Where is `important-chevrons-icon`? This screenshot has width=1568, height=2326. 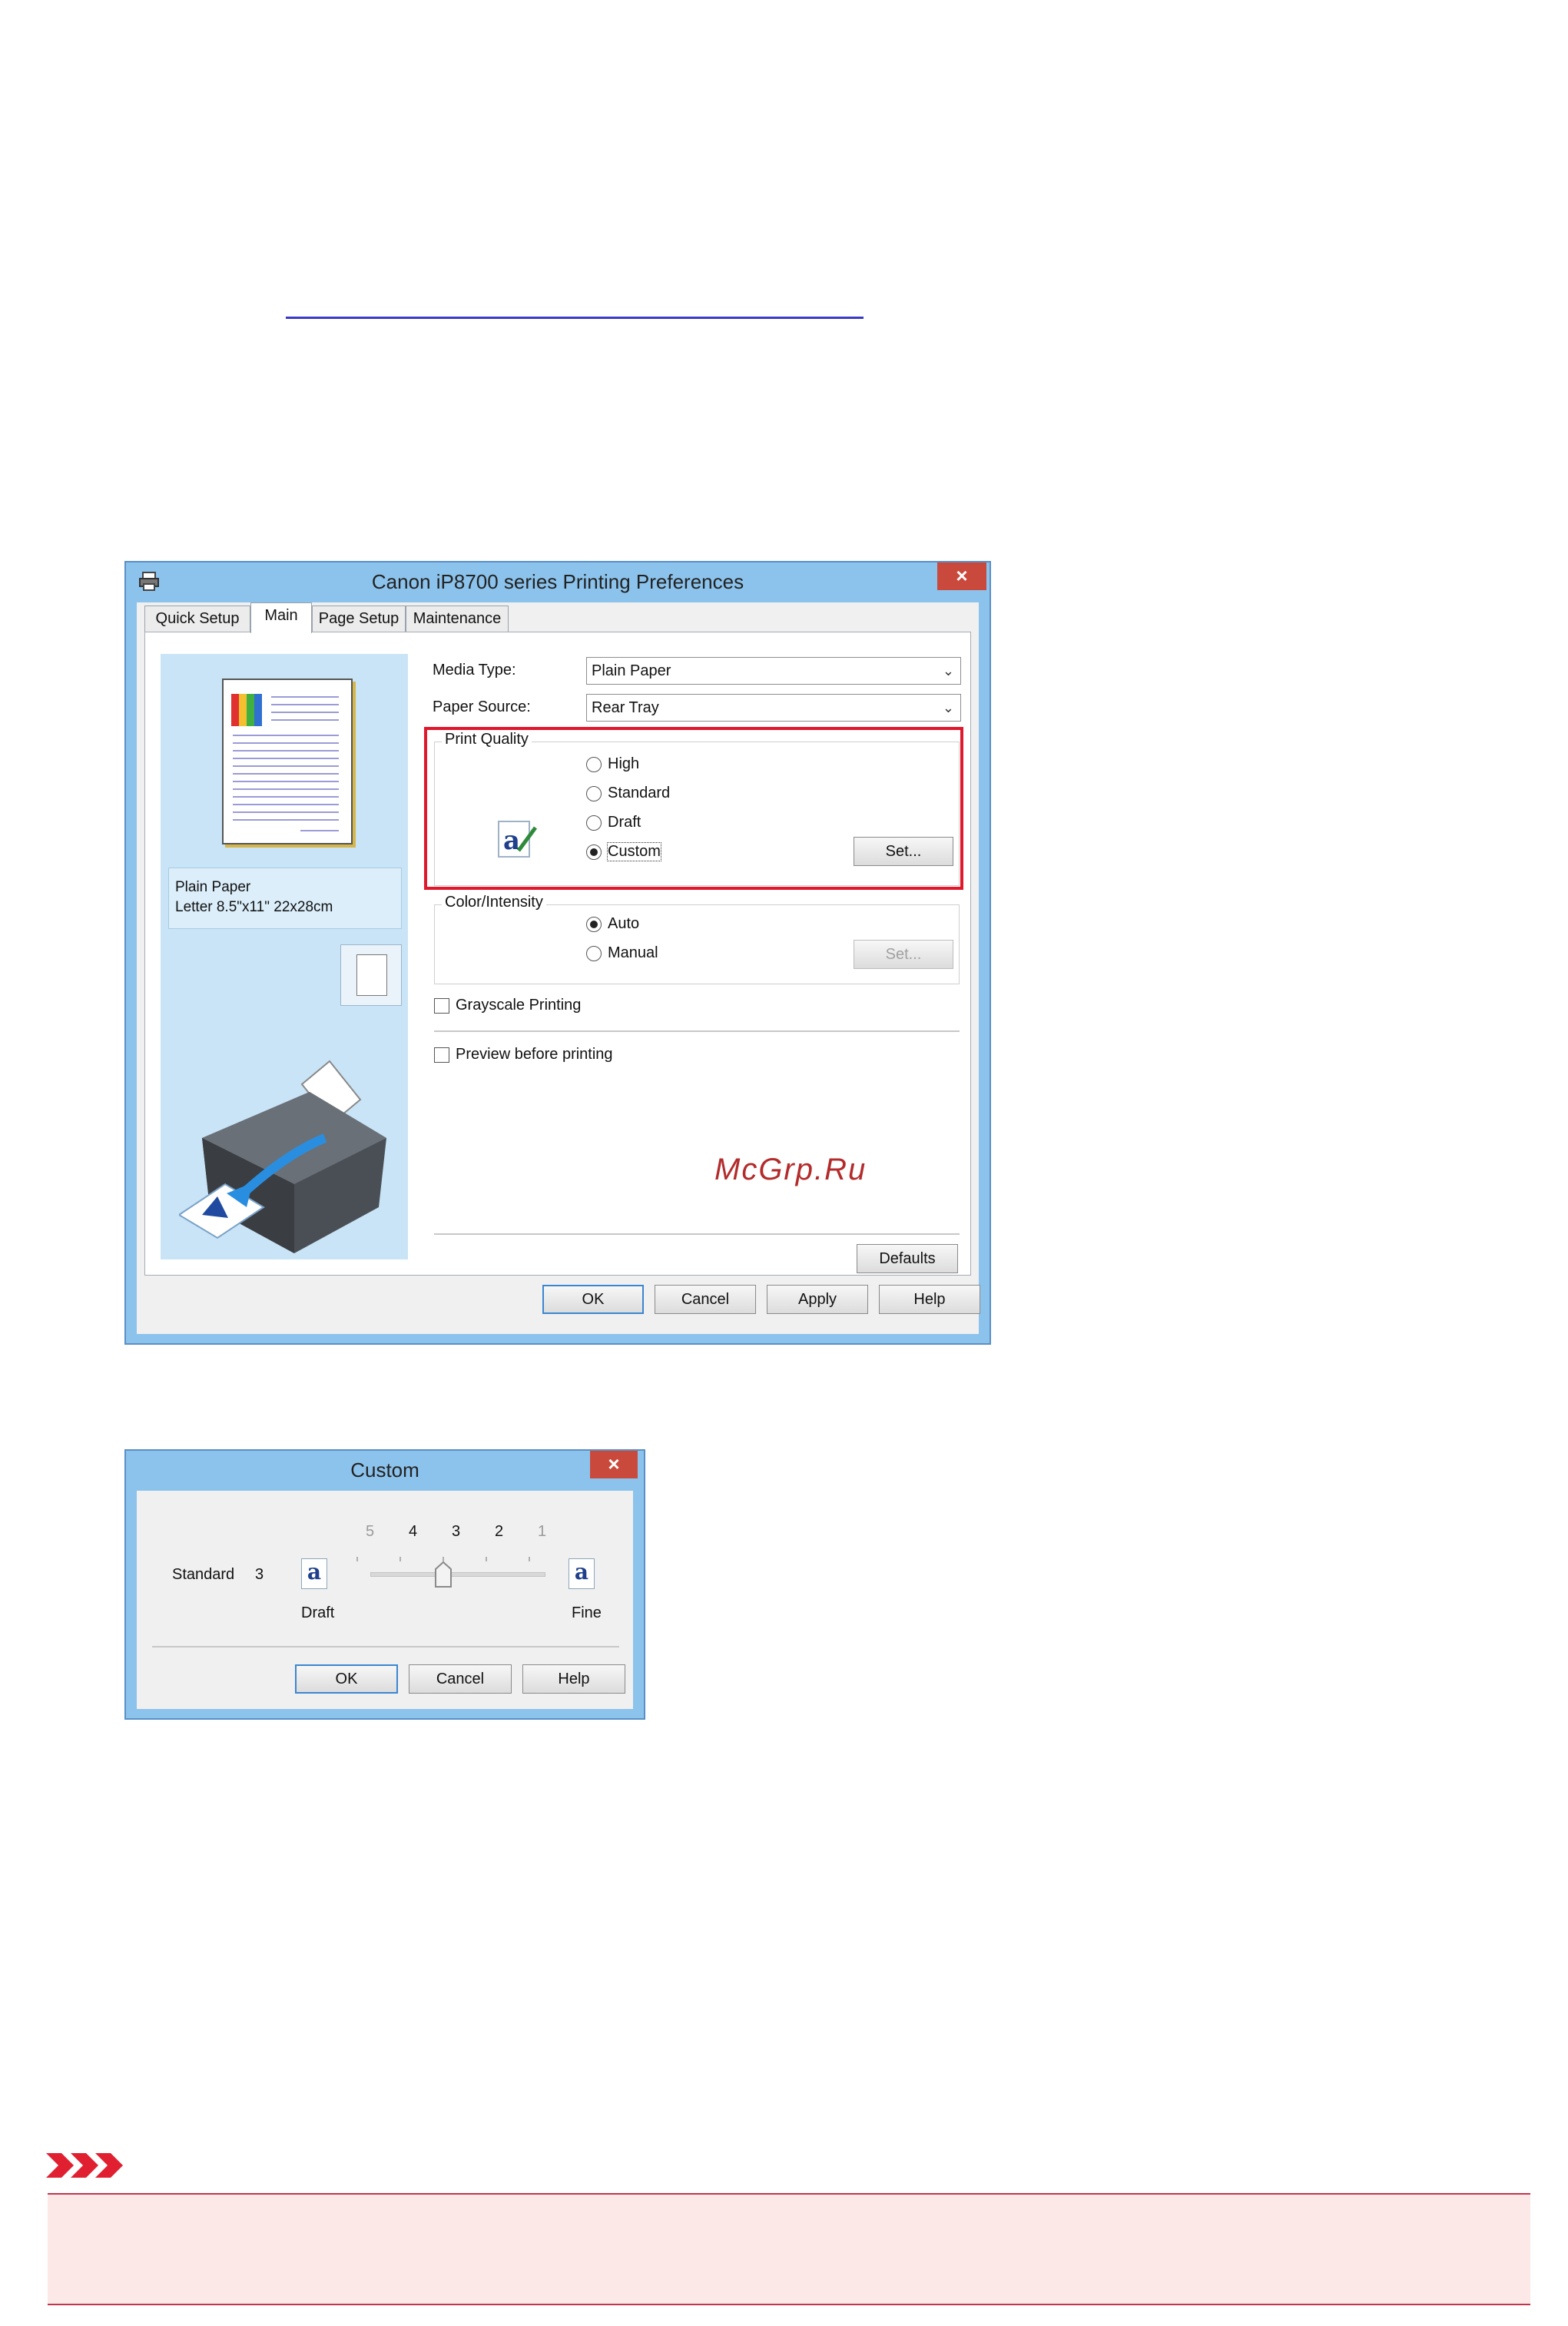 important-chevrons-icon is located at coordinates (84, 2165).